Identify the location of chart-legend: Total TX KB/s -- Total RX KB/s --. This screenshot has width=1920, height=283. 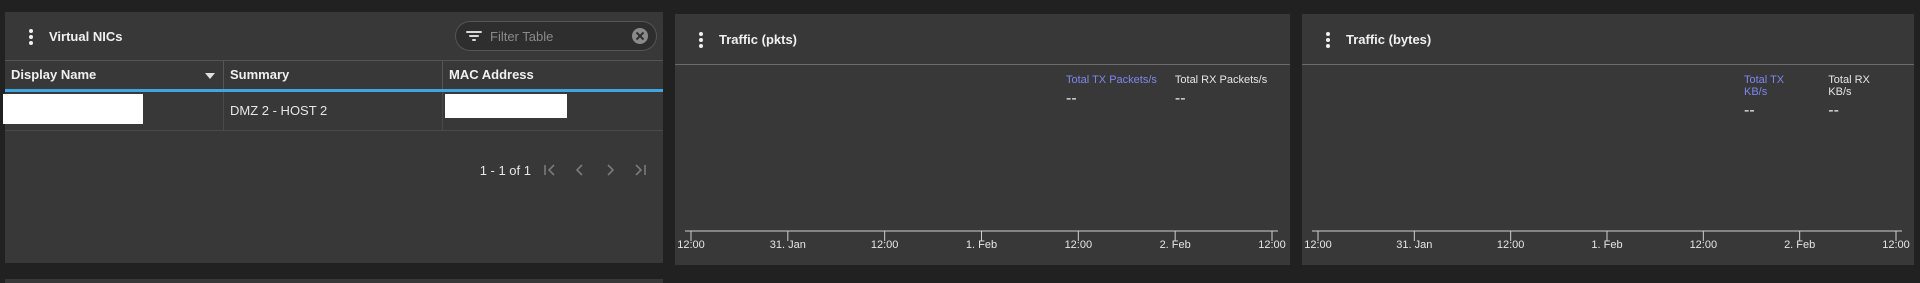
(1829, 97).